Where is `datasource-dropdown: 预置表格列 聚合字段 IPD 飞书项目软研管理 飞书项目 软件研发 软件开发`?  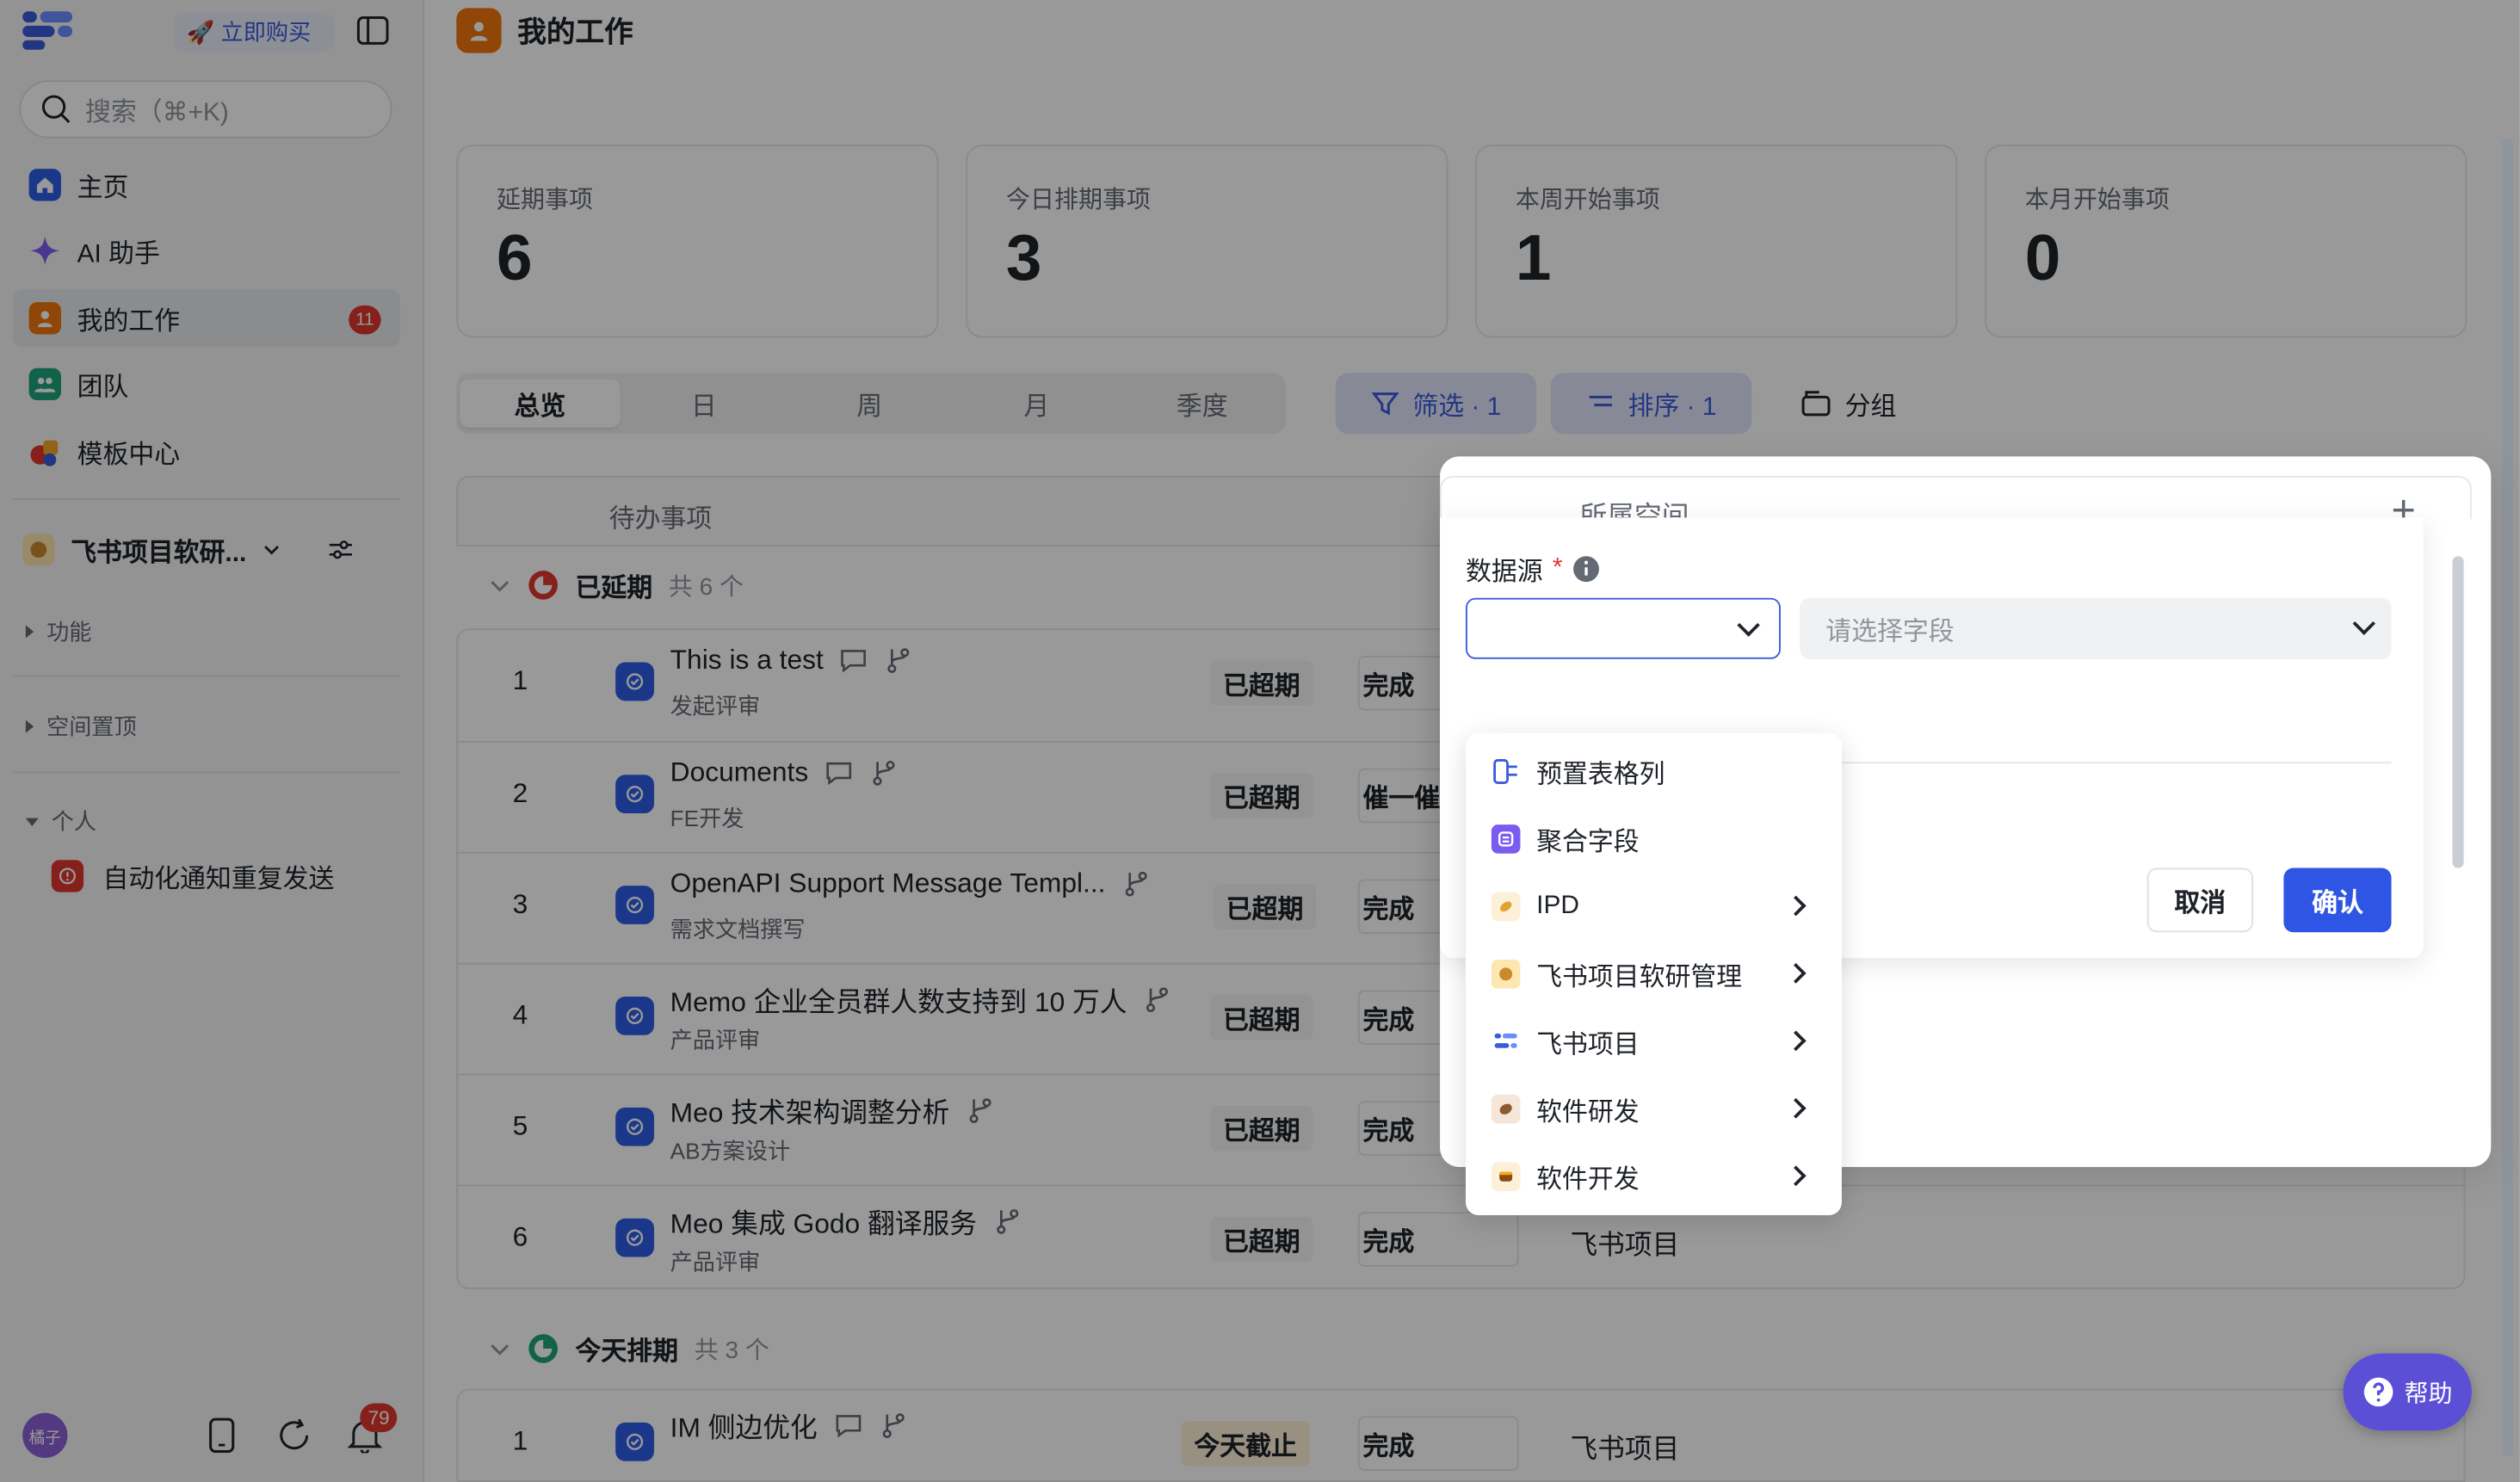
datasource-dropdown: 预置表格列 聚合字段 IPD 飞书项目软研管理 飞书项目 软件研发 软件开发 is located at coordinates (1653, 974).